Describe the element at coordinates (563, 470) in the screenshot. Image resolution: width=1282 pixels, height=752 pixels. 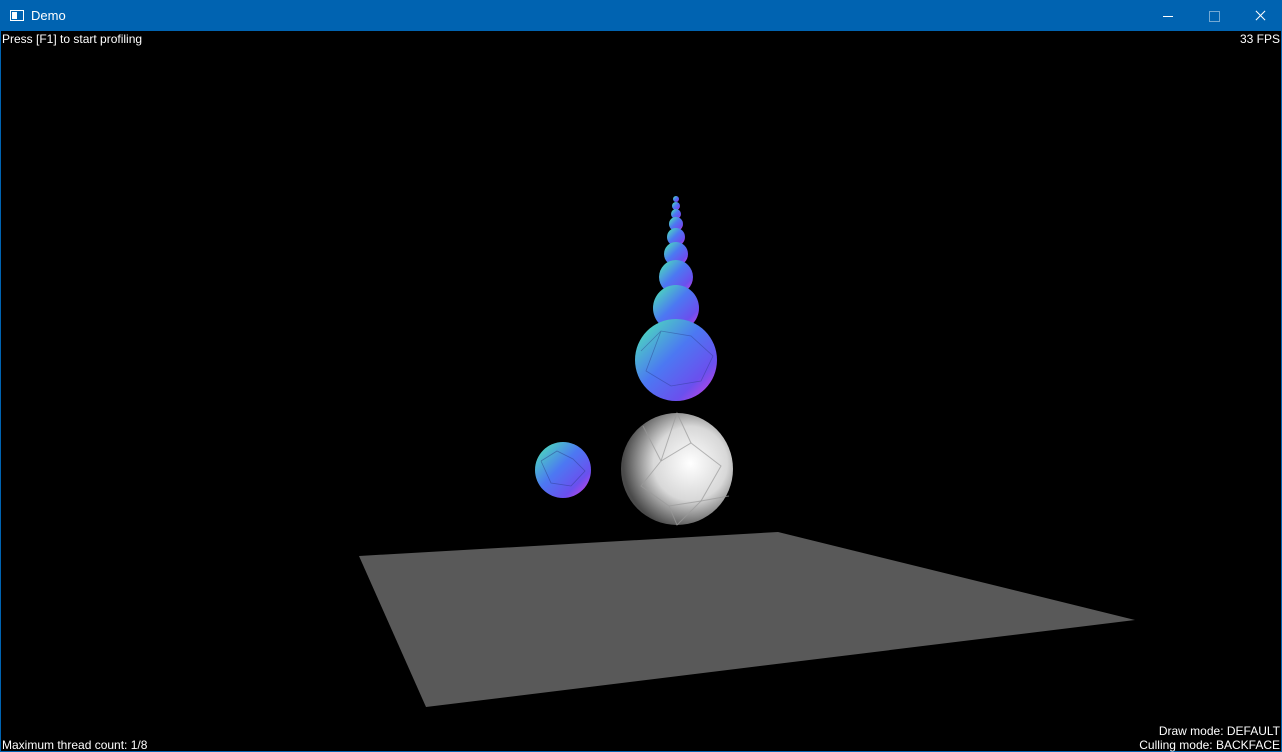
I see `small-rainbow-sphere` at that location.